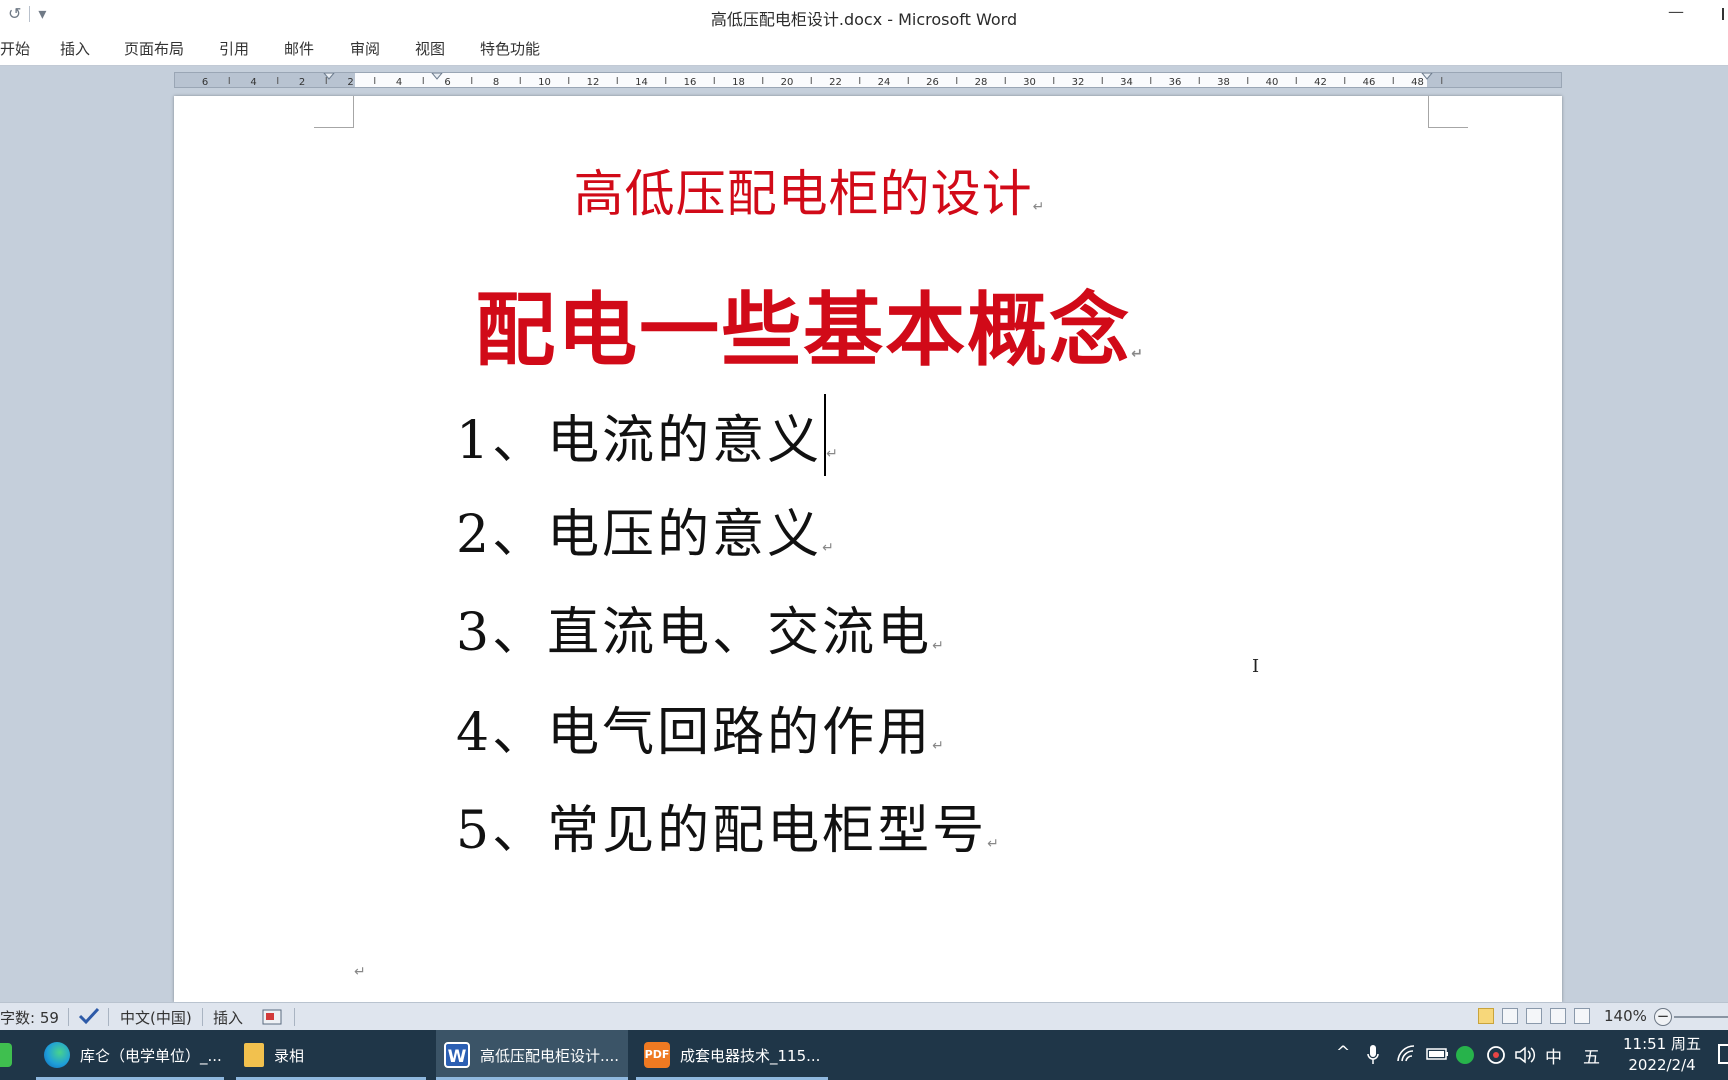 This screenshot has width=1728, height=1080. I want to click on ruler-label: 10, so click(544, 82).